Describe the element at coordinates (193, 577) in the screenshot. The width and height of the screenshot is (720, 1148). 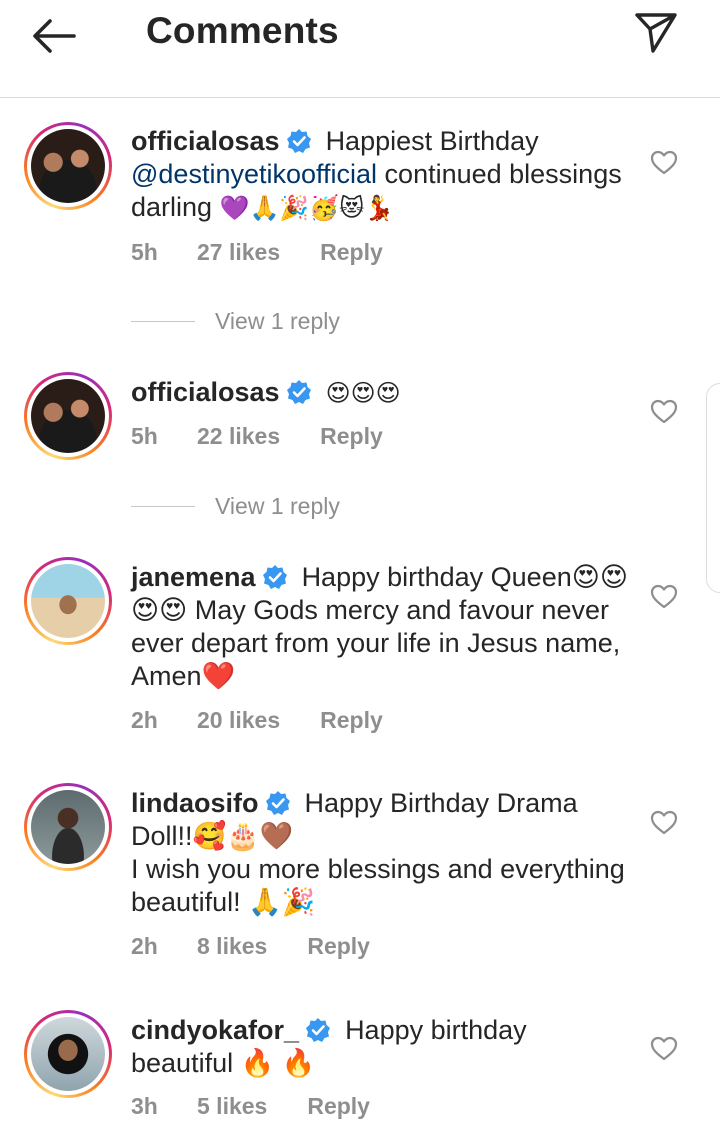
I see `comment-username: janemena` at that location.